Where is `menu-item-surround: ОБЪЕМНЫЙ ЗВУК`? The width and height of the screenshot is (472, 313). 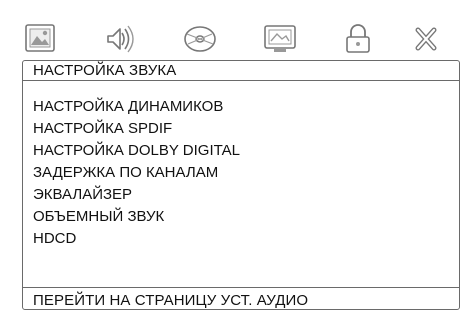
menu-item-surround: ОБЪЕМНЫЙ ЗВУК is located at coordinates (98, 217).